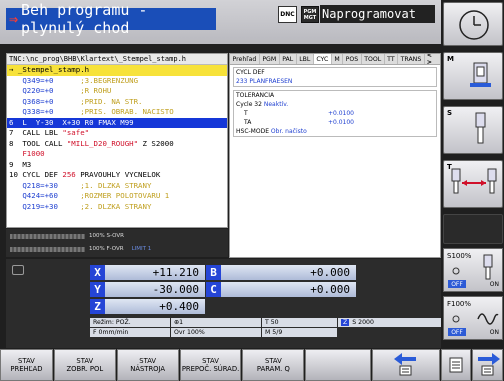 This screenshot has height=381, width=504. I want to click on softkey-doc, so click(456, 365).